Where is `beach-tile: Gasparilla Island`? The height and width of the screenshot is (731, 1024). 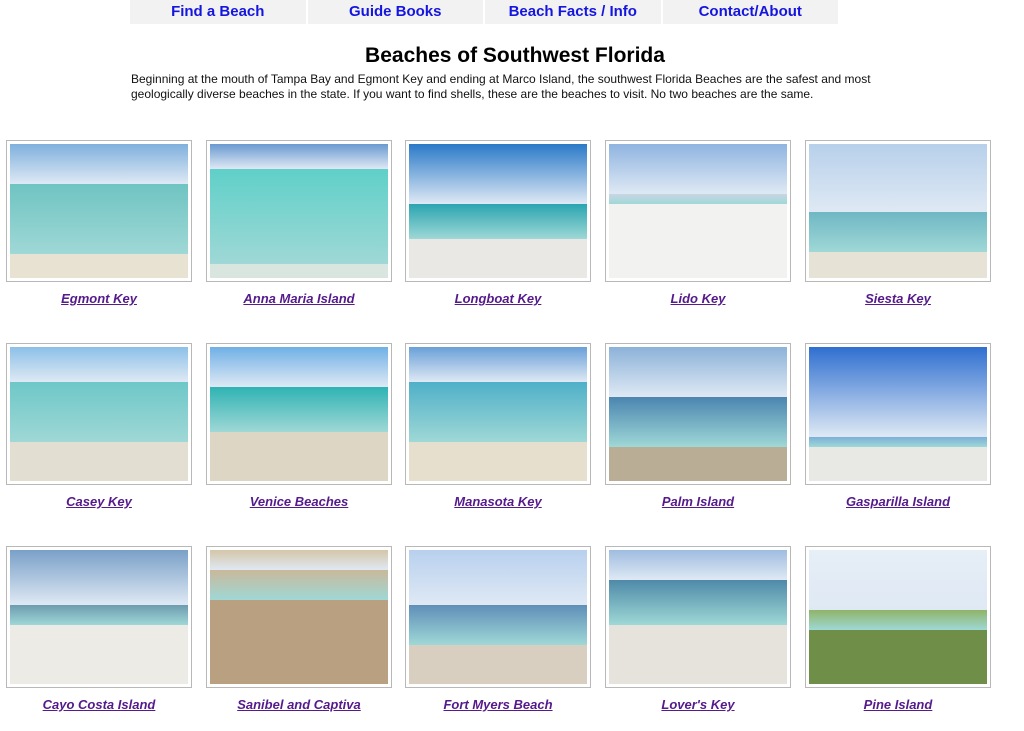
beach-tile: Gasparilla Island is located at coordinates (898, 426).